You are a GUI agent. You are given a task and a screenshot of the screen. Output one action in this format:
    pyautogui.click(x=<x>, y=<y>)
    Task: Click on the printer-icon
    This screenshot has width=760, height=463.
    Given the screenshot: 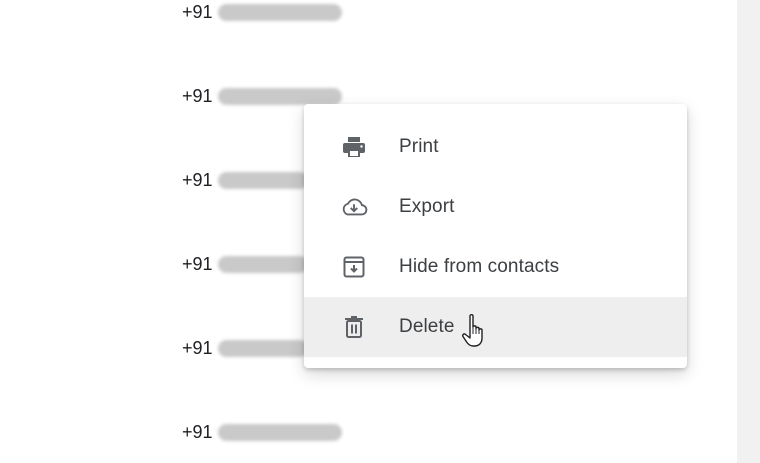 What is the action you would take?
    pyautogui.click(x=354, y=147)
    